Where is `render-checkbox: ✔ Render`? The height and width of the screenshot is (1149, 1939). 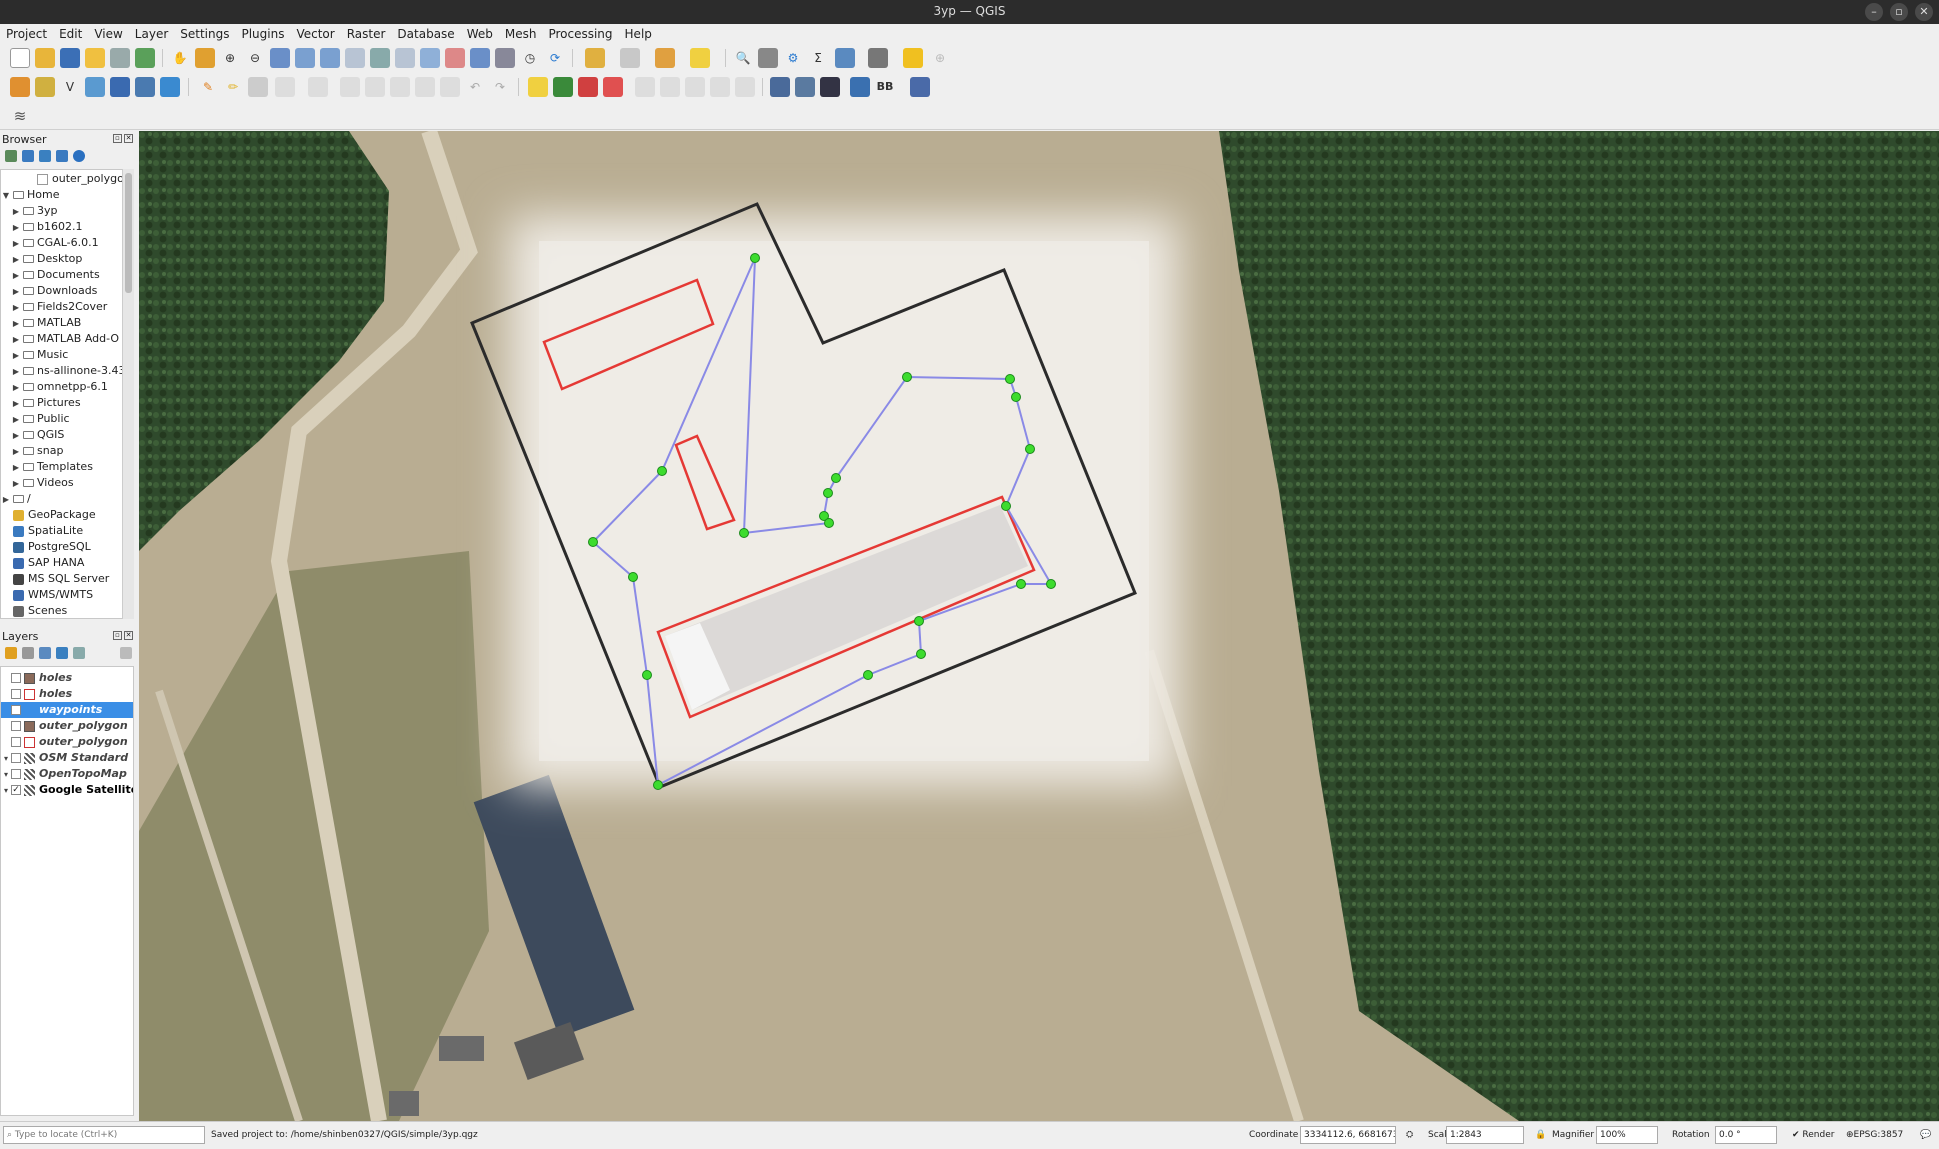 render-checkbox: ✔ Render is located at coordinates (1813, 1135).